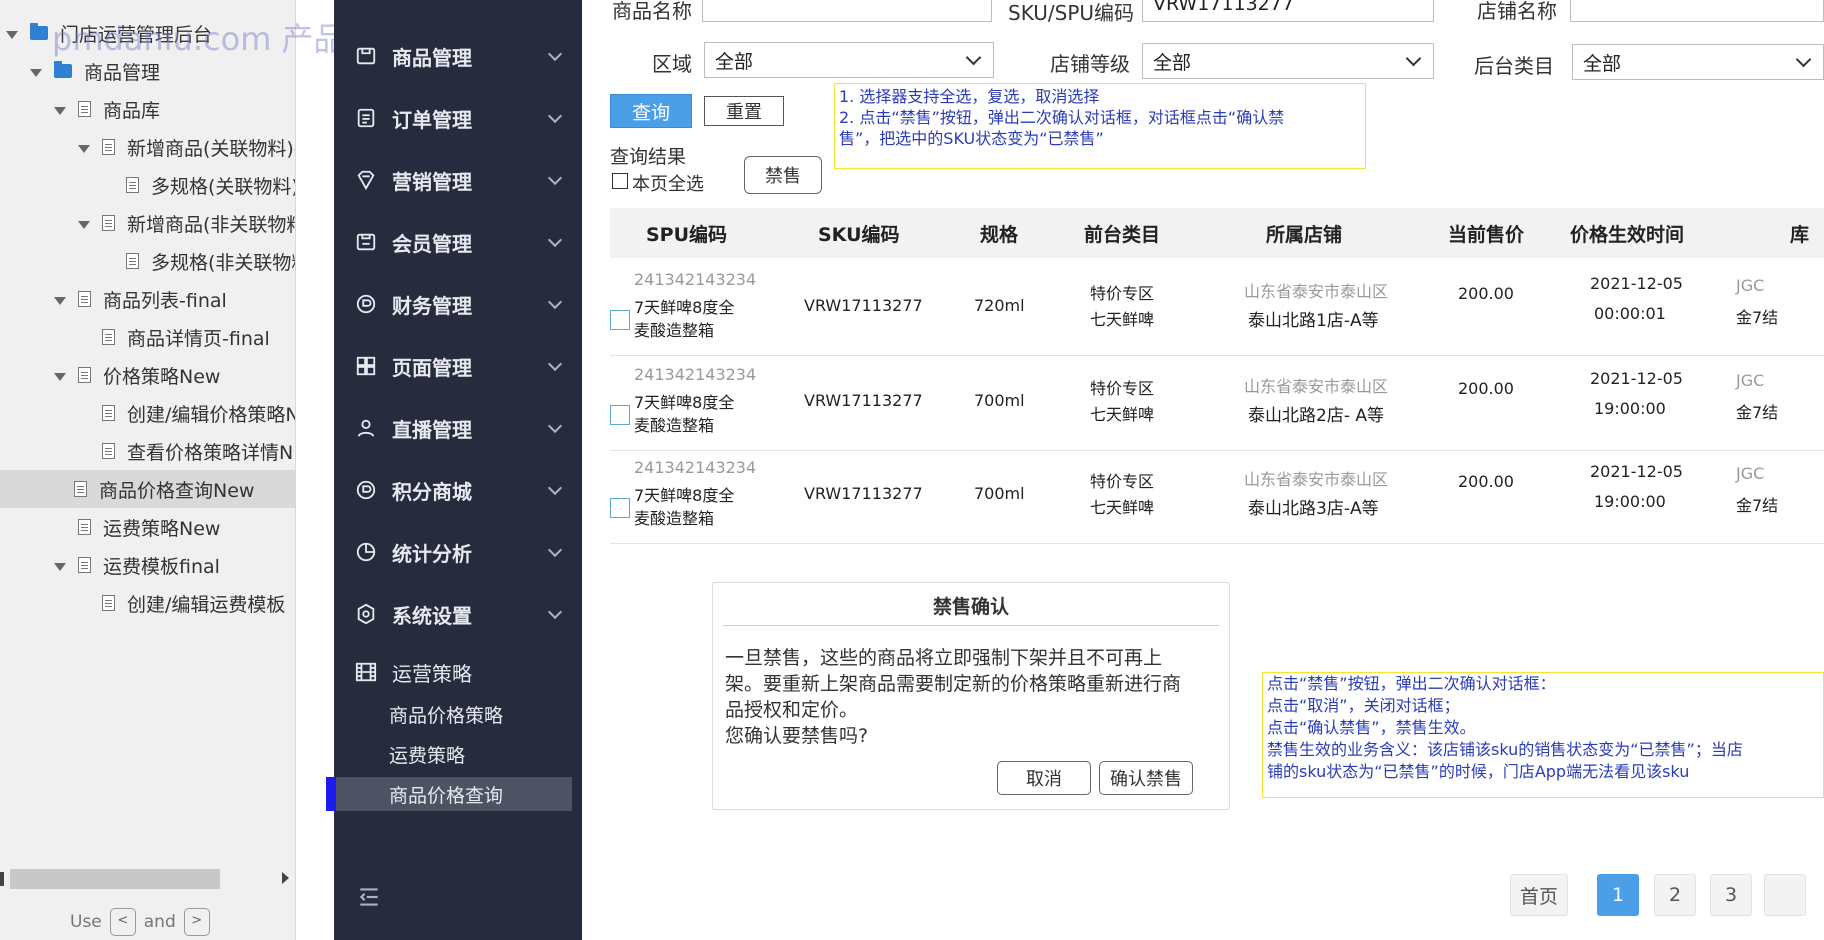 The width and height of the screenshot is (1824, 940). I want to click on tree-item-label: 创建/编辑价格策略N, so click(211, 414).